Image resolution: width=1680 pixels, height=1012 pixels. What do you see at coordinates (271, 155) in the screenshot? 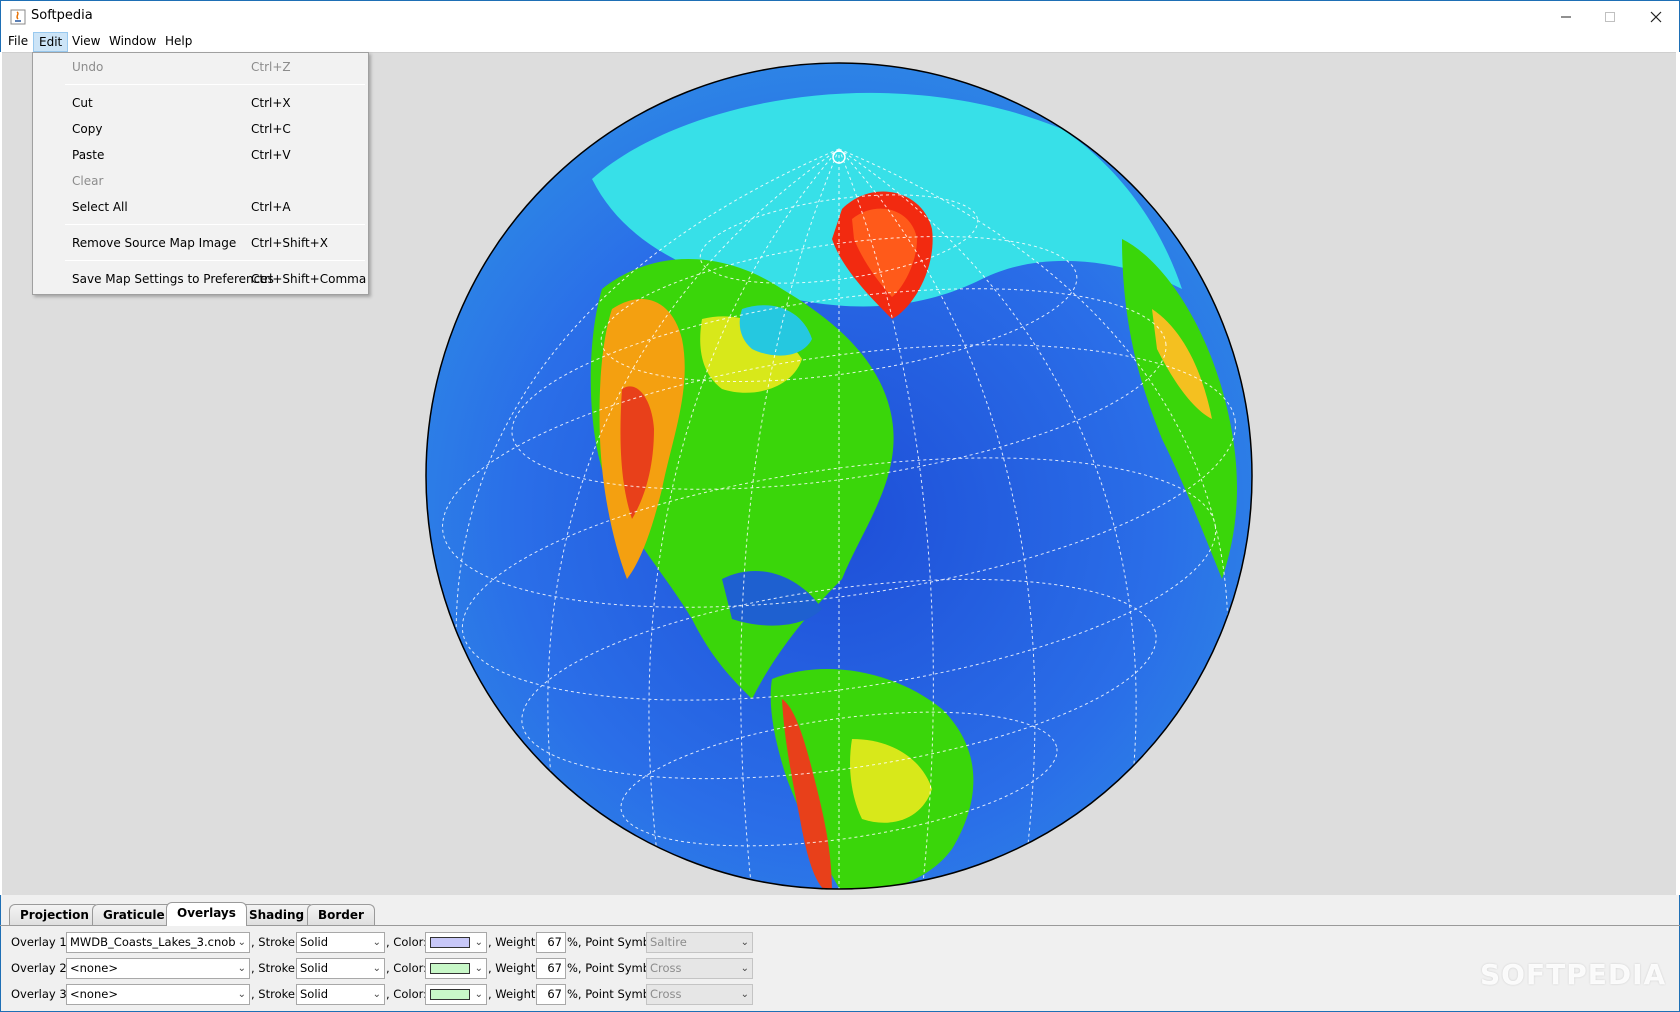
I see `menu-item-shortcut: Ctrl+V` at bounding box center [271, 155].